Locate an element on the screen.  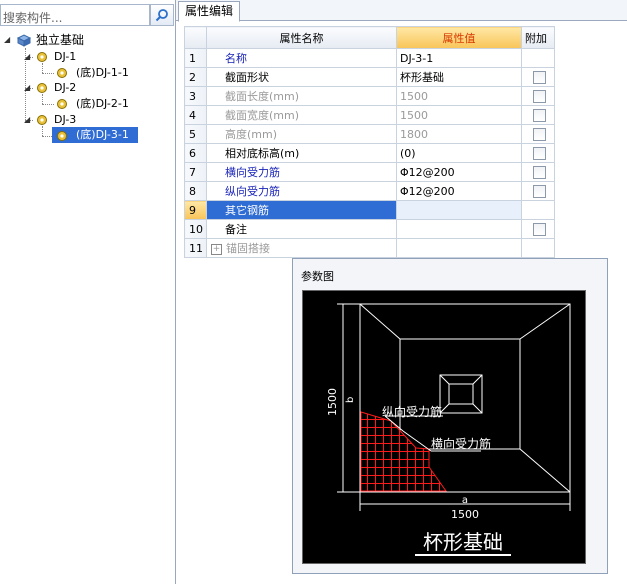
drawing-caption: 杯形基础 is located at coordinates (463, 542).